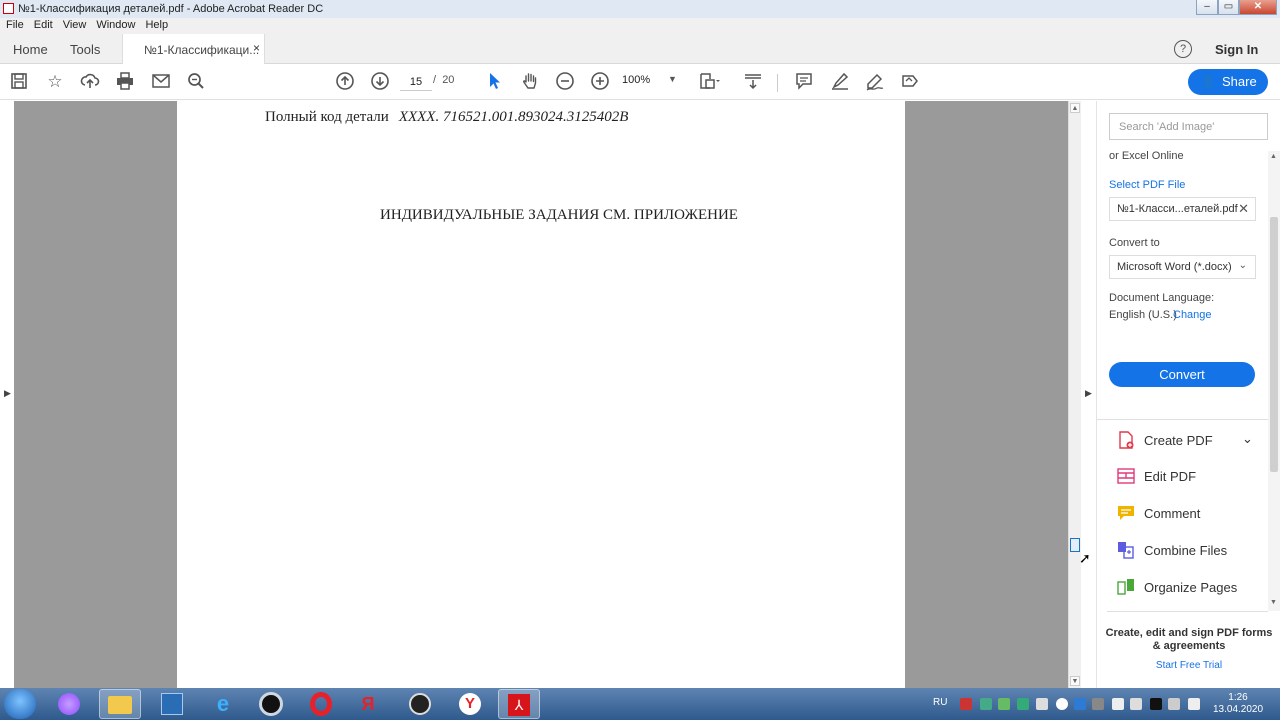 The image size is (1280, 727). Describe the element at coordinates (600, 82) in the screenshot. I see `zoom-in-icon` at that location.